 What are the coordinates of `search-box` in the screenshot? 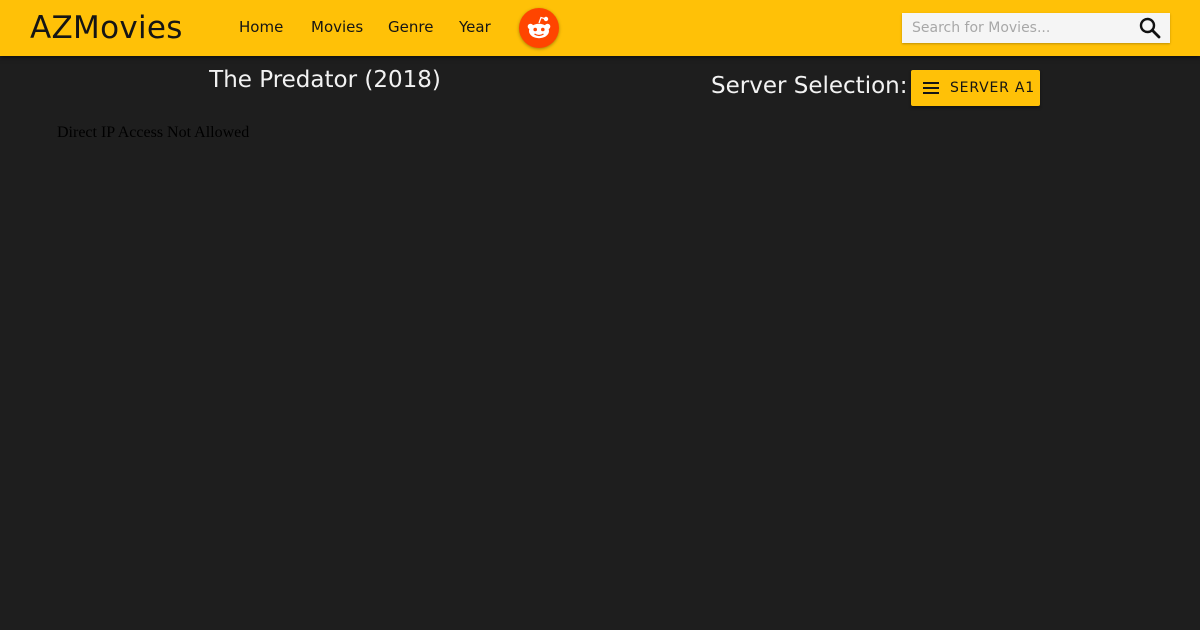 It's located at (1036, 28).